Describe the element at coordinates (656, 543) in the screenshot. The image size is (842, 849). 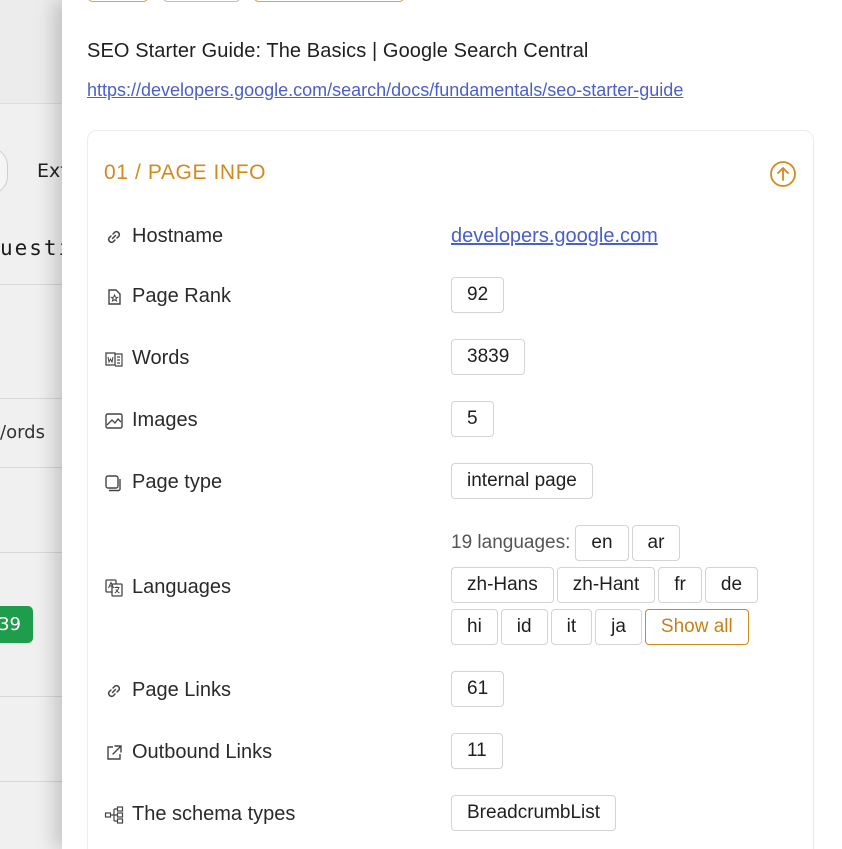
I see `language-chip: ar` at that location.